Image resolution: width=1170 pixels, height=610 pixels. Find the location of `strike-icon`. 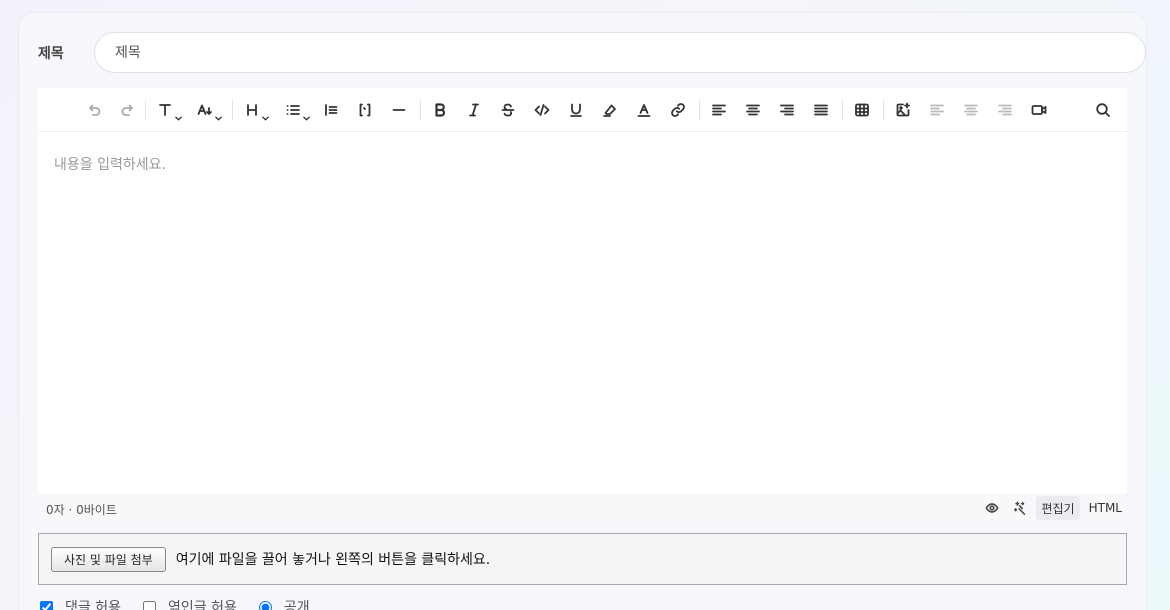

strike-icon is located at coordinates (508, 110).